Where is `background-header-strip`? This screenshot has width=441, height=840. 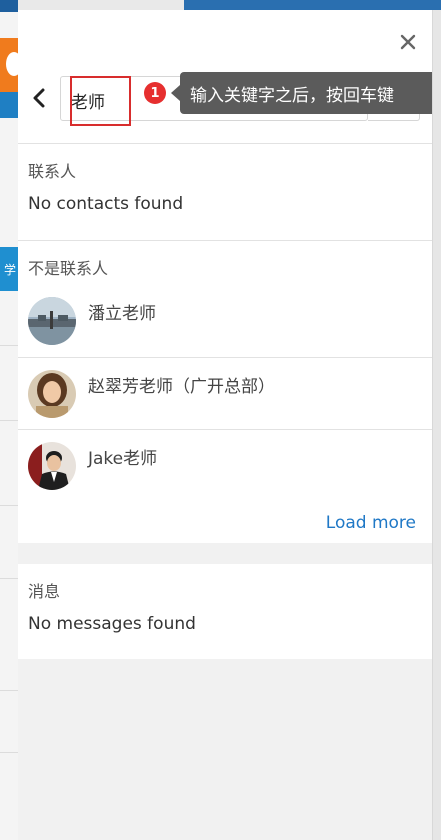
background-header-strip is located at coordinates (9, 6).